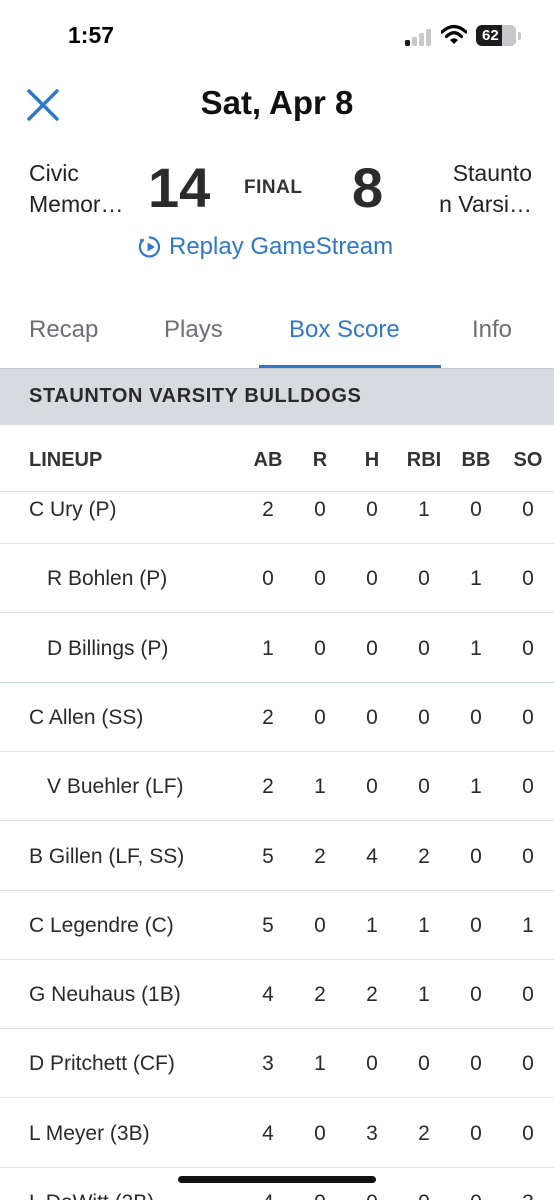  Describe the element at coordinates (73, 510) in the screenshot. I see `player-name: C Ury (P)` at that location.